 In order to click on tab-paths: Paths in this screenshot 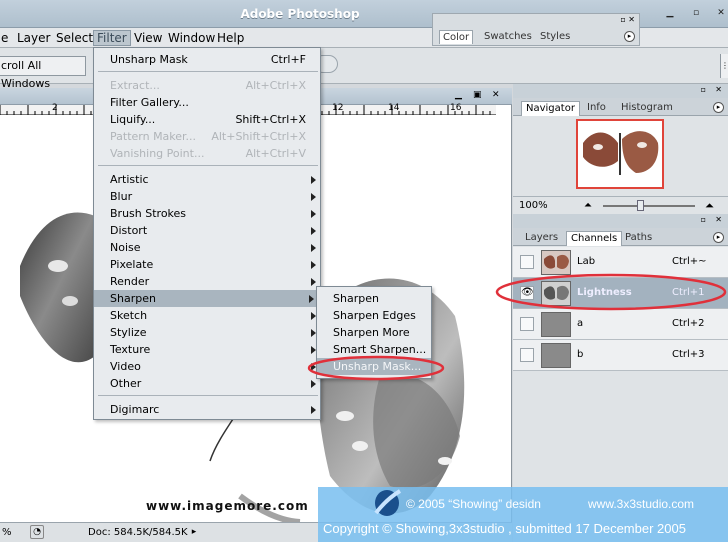, I will do `click(638, 238)`.